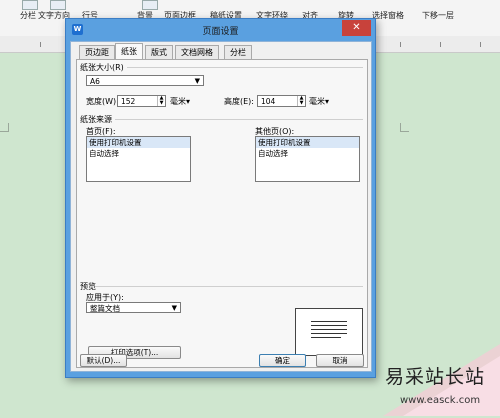 The image size is (500, 418). I want to click on watermark-text: 易采站长站, so click(435, 377).